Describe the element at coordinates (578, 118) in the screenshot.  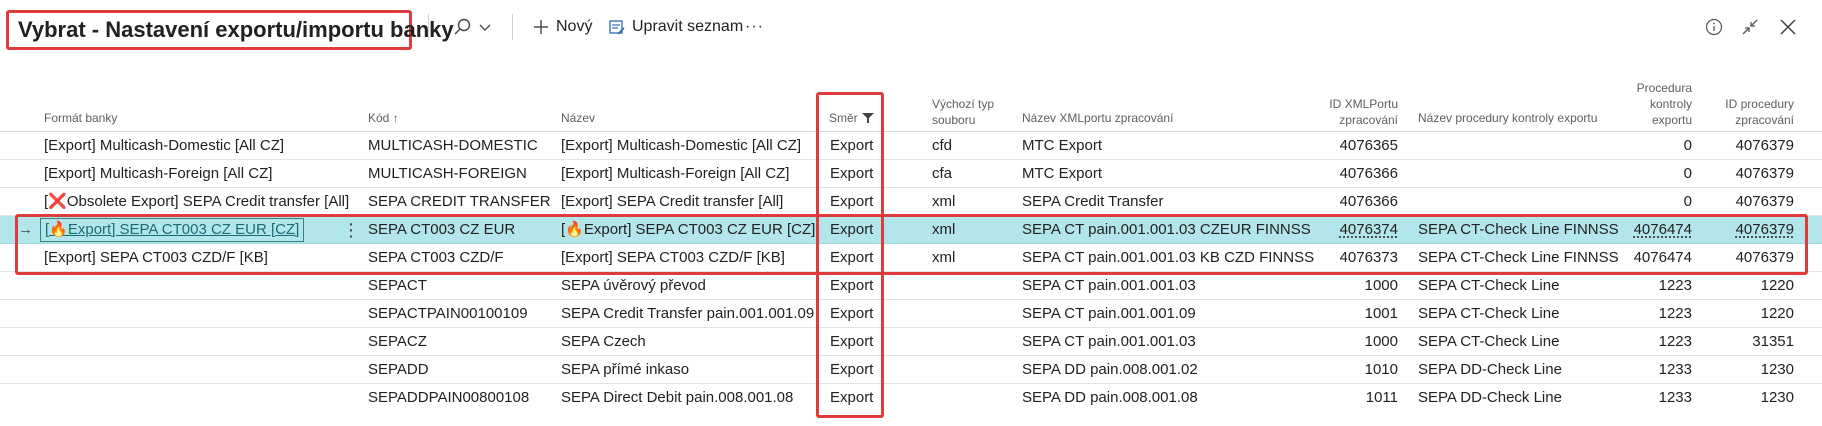
I see `column-header-name: Název` at that location.